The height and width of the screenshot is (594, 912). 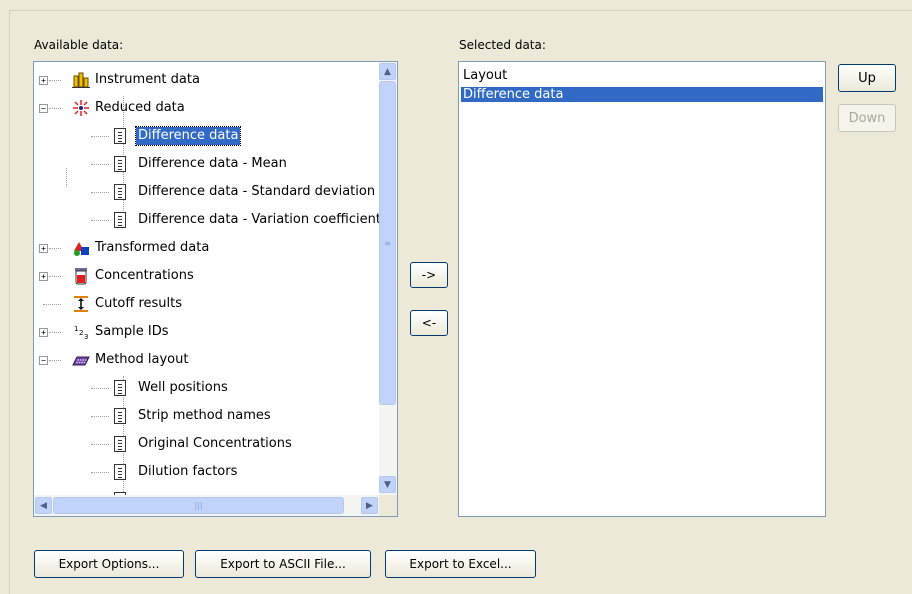 I want to click on selected-data-label: Selected data:, so click(x=502, y=45).